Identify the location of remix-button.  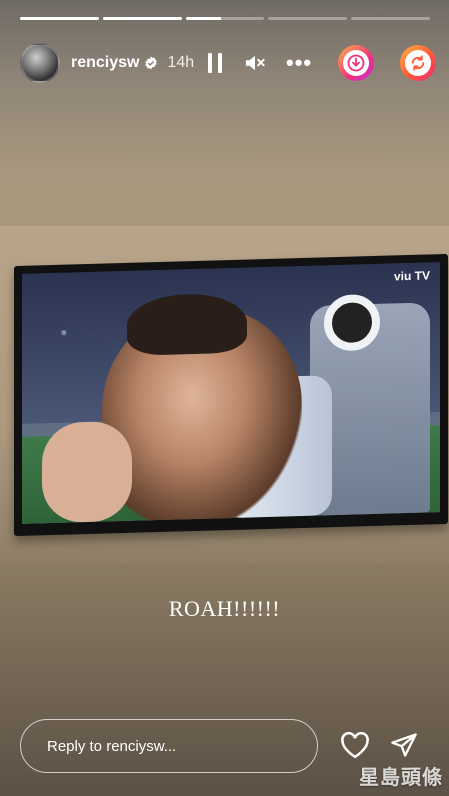
(418, 63).